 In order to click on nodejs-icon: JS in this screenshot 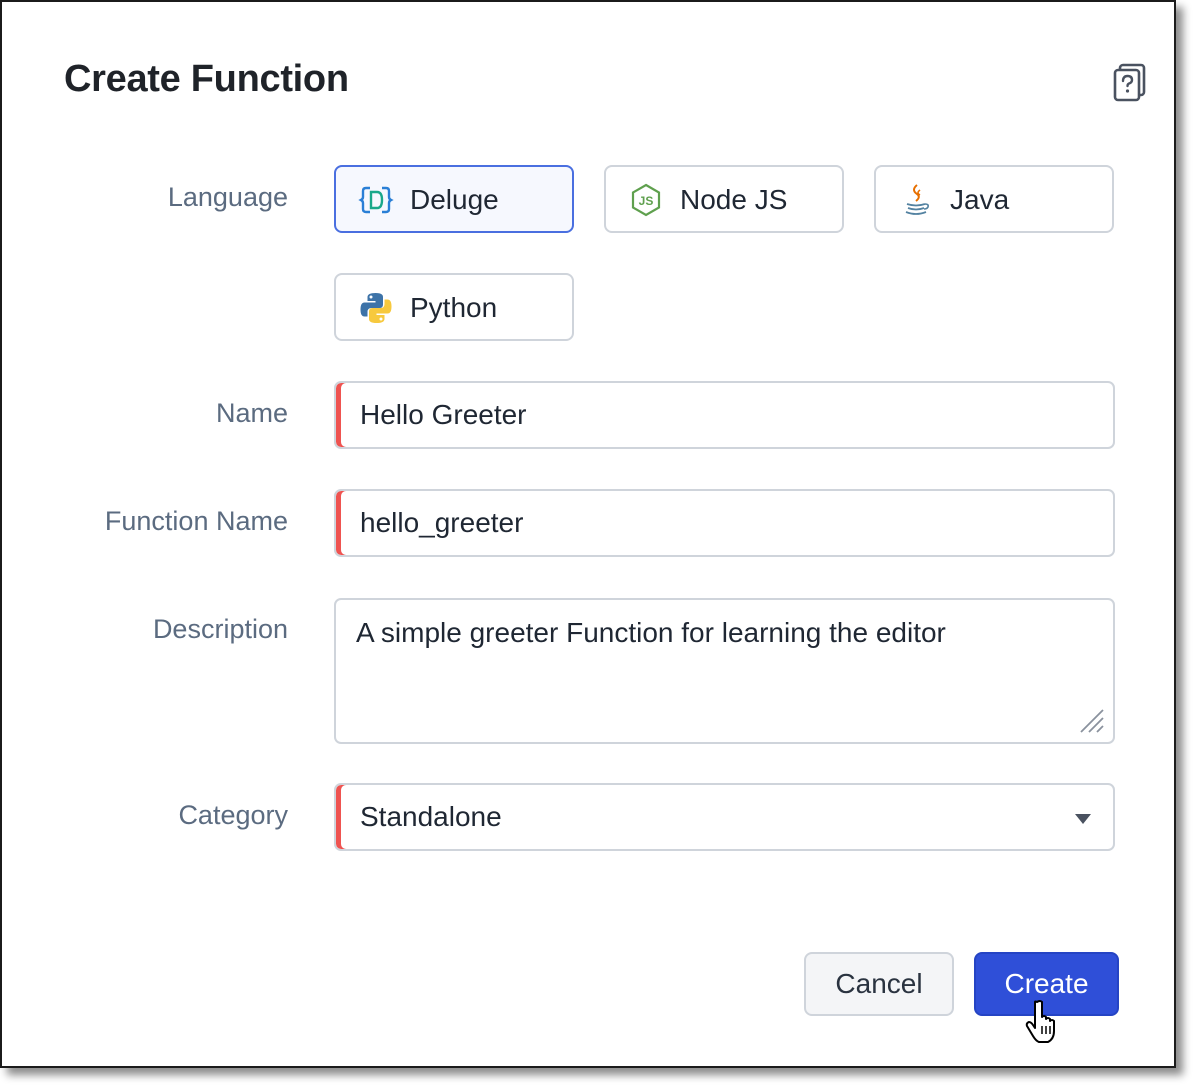, I will do `click(646, 200)`.